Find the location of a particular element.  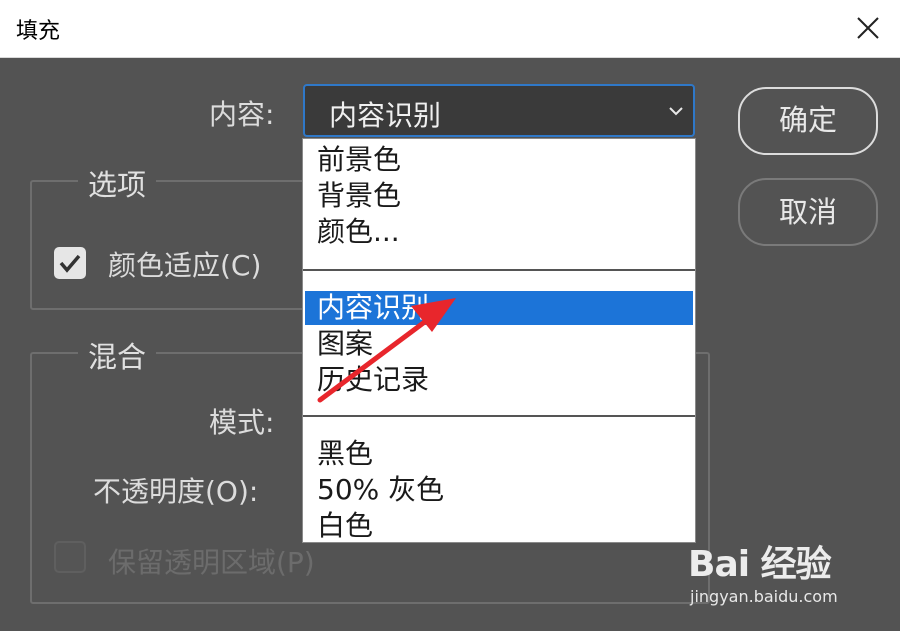

dropdown-item-history: 历史记录 is located at coordinates (373, 380).